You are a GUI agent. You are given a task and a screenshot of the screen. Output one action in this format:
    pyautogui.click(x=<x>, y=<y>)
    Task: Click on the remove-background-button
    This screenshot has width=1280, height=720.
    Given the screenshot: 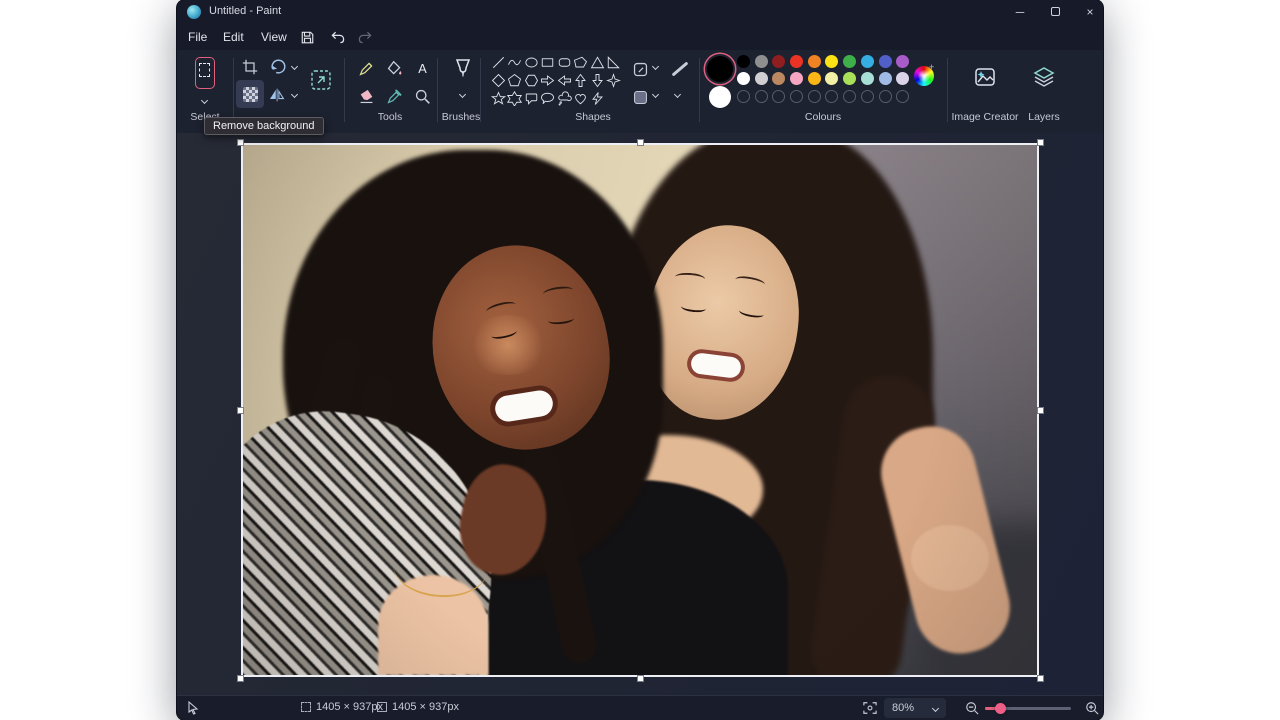 What is the action you would take?
    pyautogui.click(x=250, y=94)
    